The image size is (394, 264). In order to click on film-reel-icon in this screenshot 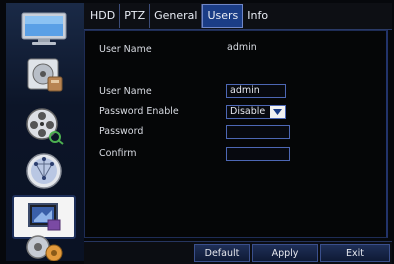, I will do `click(45, 126)`.